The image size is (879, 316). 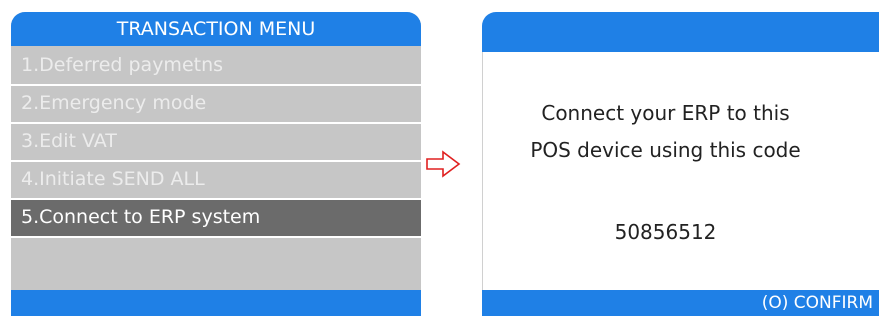 I want to click on menu-footer-bar, so click(x=216, y=303).